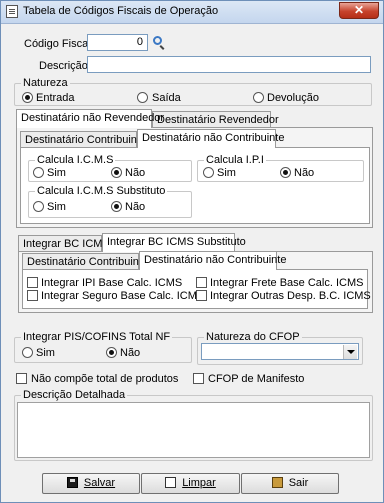 This screenshot has width=384, height=503. I want to click on window-title: Tabela de Códigos Fiscais de Operação, so click(121, 11).